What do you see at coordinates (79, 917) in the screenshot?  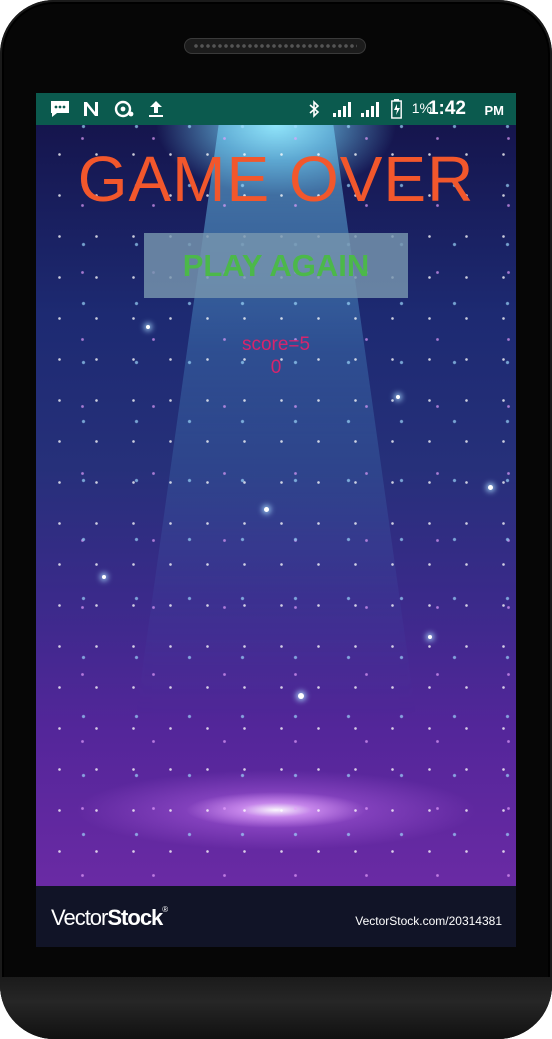 I see `logo-thin-text: Vector` at bounding box center [79, 917].